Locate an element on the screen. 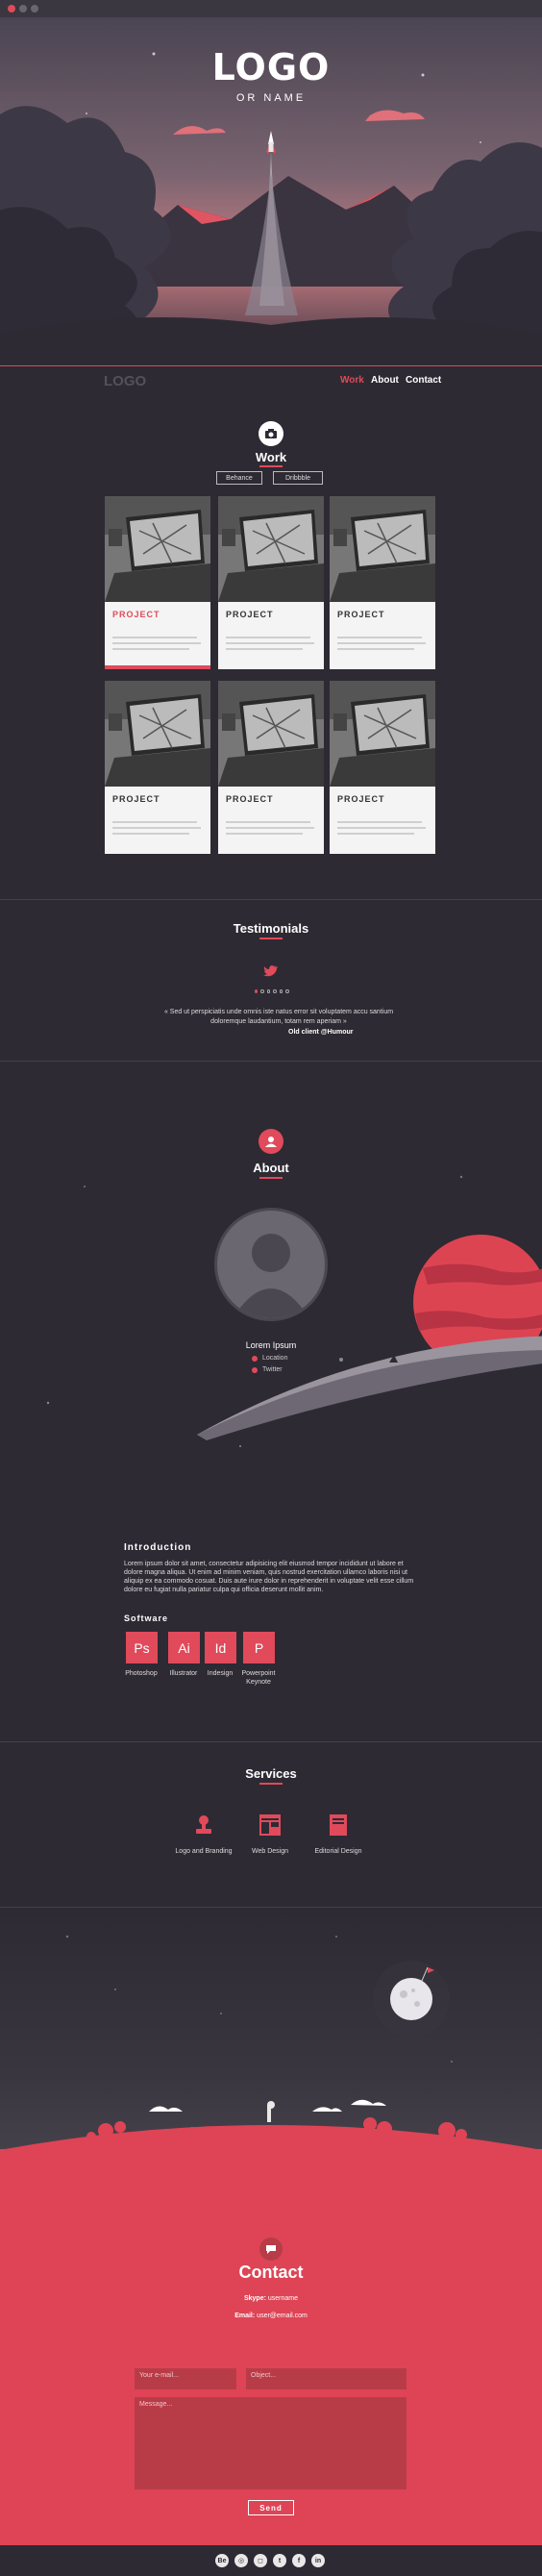 The width and height of the screenshot is (542, 2576). service-editorial-design: Editorial Design is located at coordinates (338, 1851).